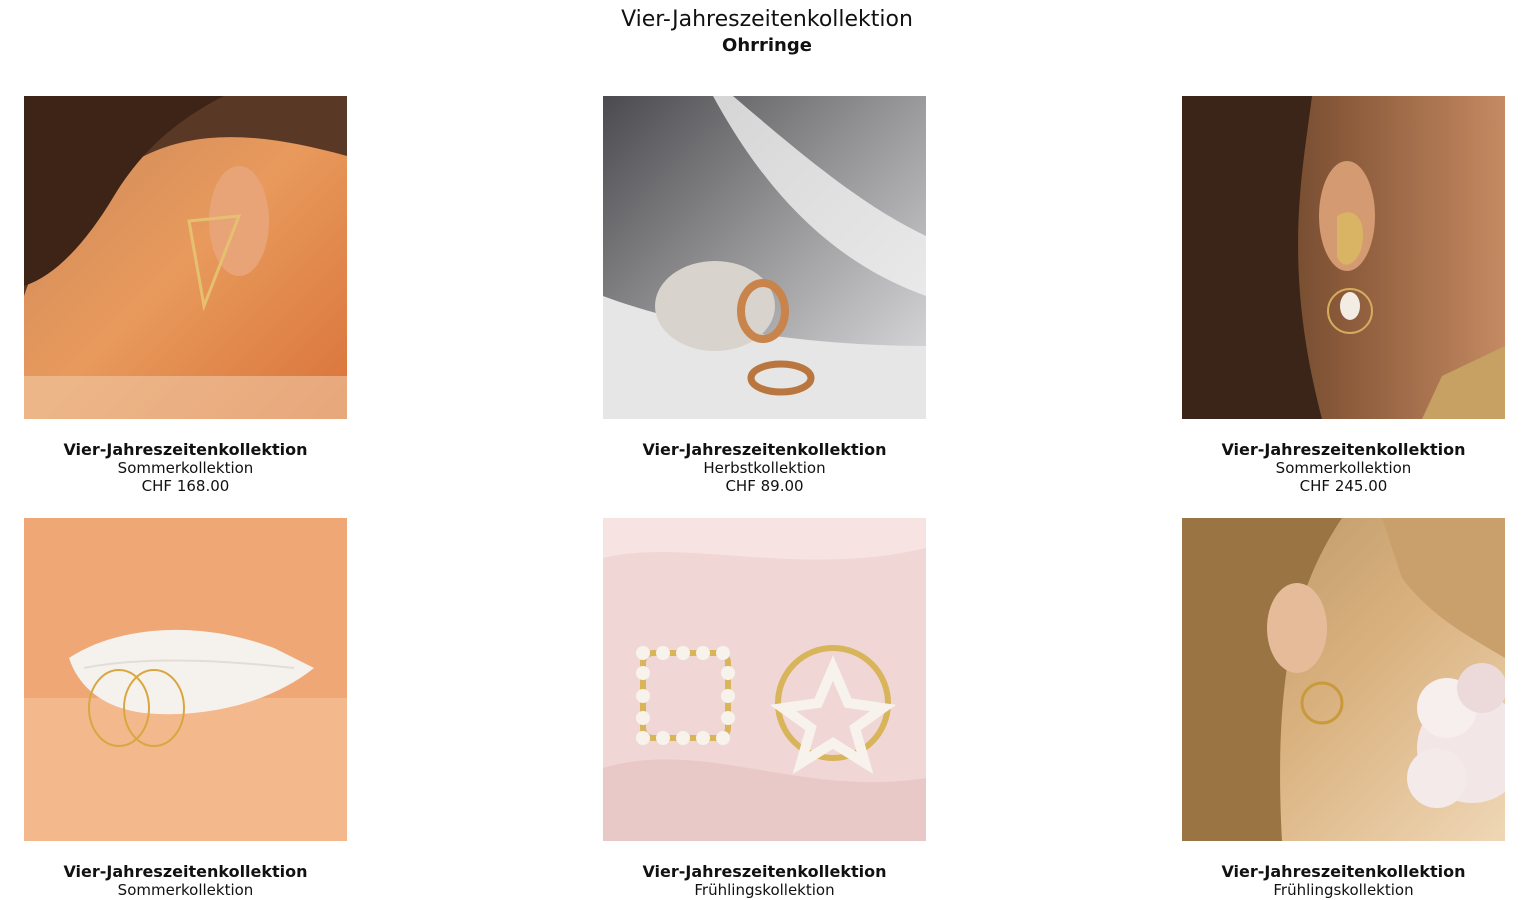 Image resolution: width=1534 pixels, height=900 pixels. I want to click on woman-with-flowers-image, so click(1343, 679).